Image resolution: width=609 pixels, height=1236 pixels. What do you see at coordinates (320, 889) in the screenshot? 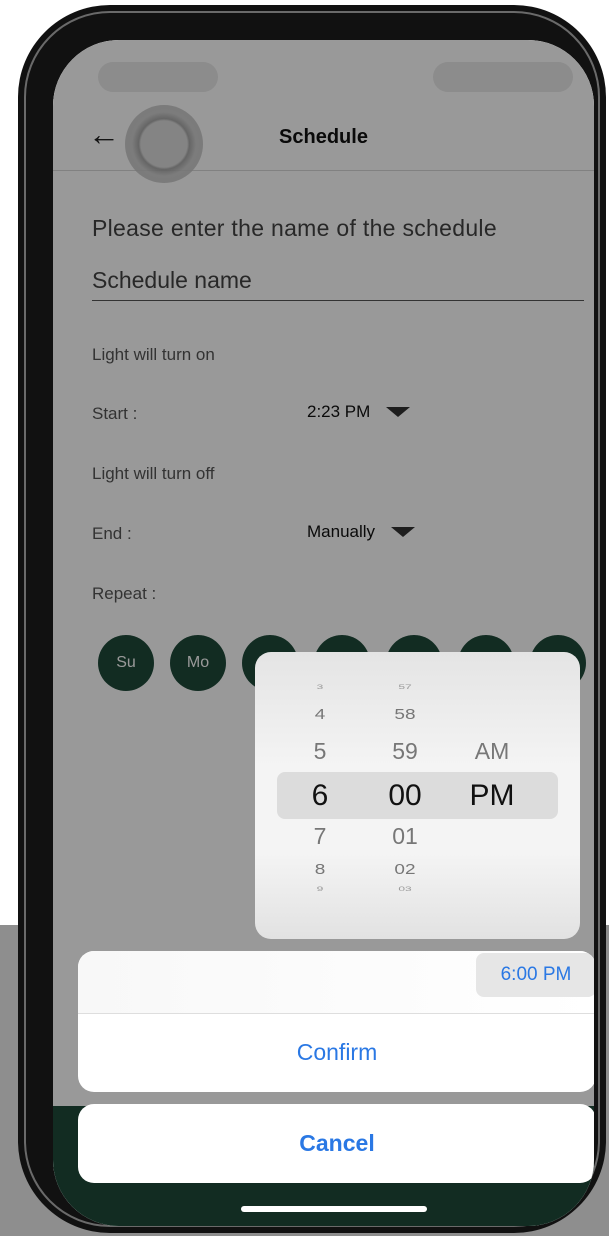
I see `hour-option: 9` at bounding box center [320, 889].